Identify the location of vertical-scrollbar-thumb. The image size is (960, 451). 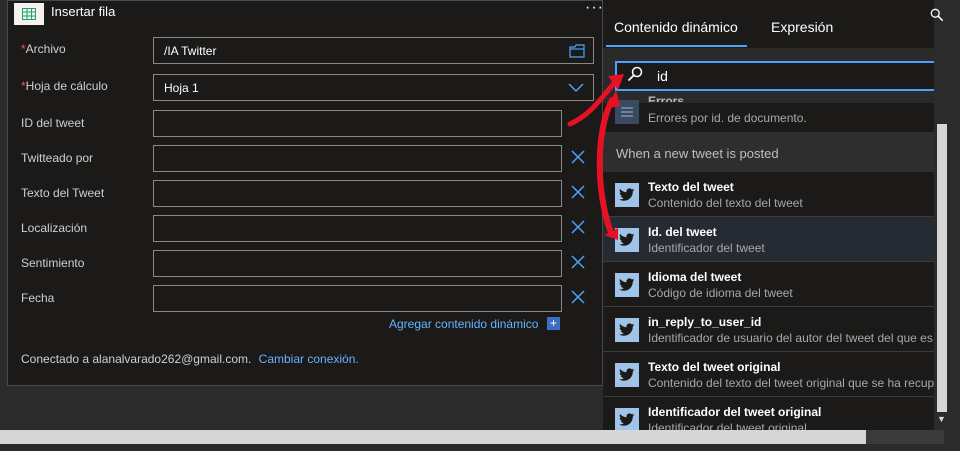
(942, 268).